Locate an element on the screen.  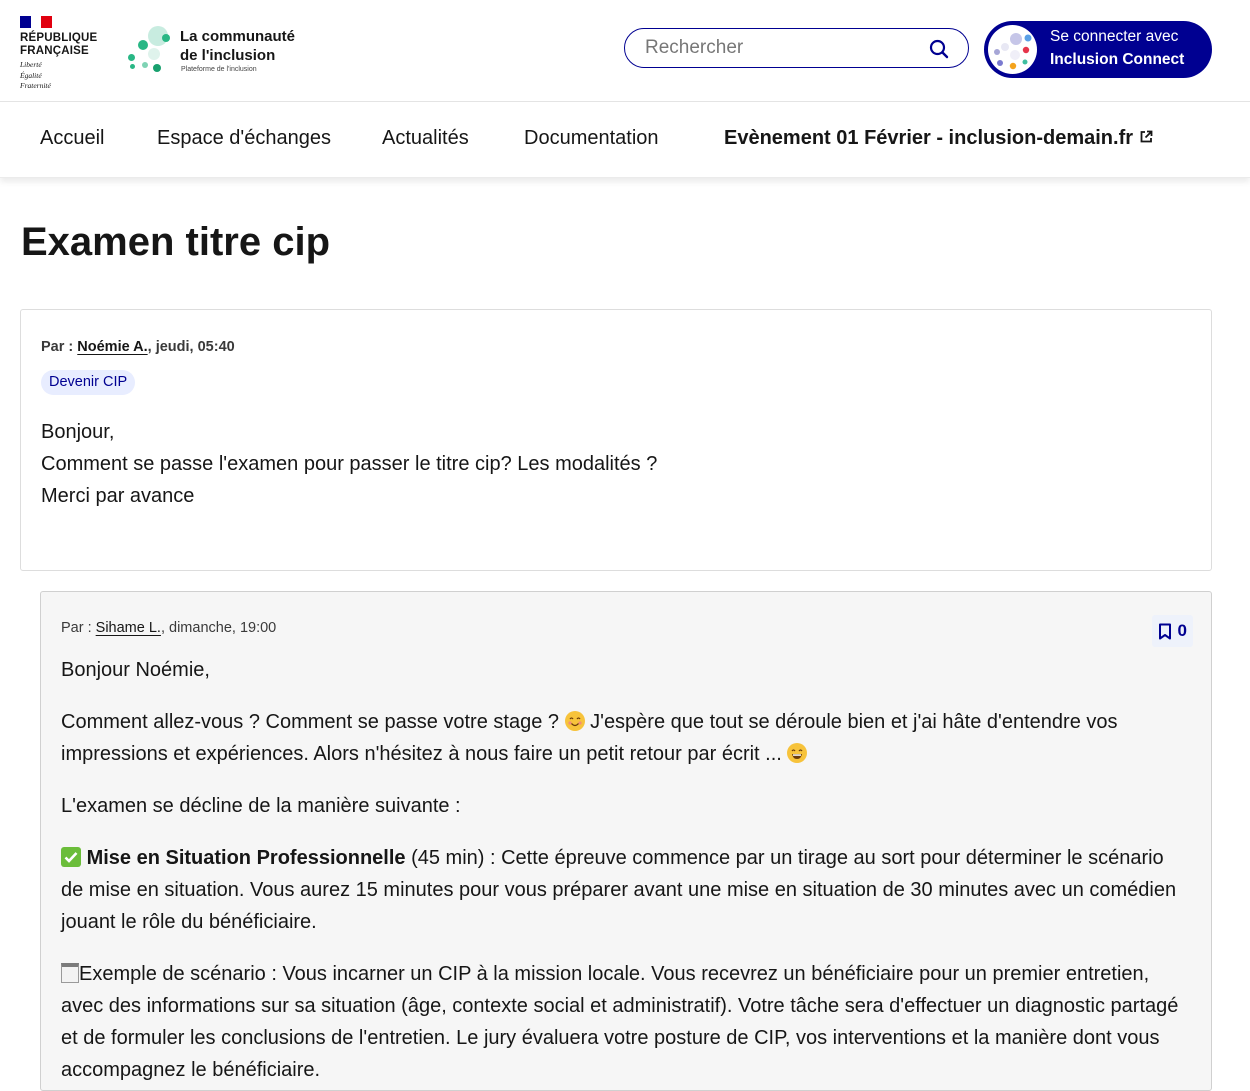
reply-by-label: Par : is located at coordinates (76, 628).